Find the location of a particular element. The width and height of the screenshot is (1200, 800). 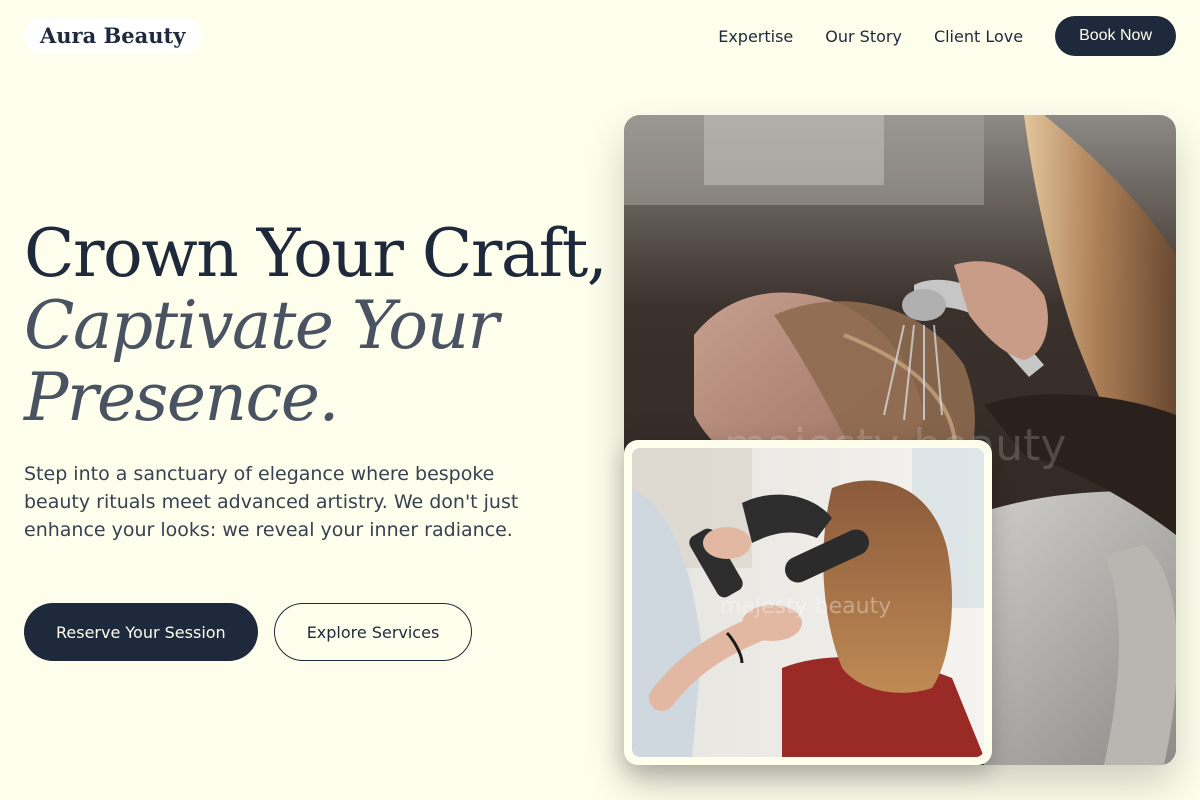

headline-line-2: Captivate Your Presence. is located at coordinates (261, 361).